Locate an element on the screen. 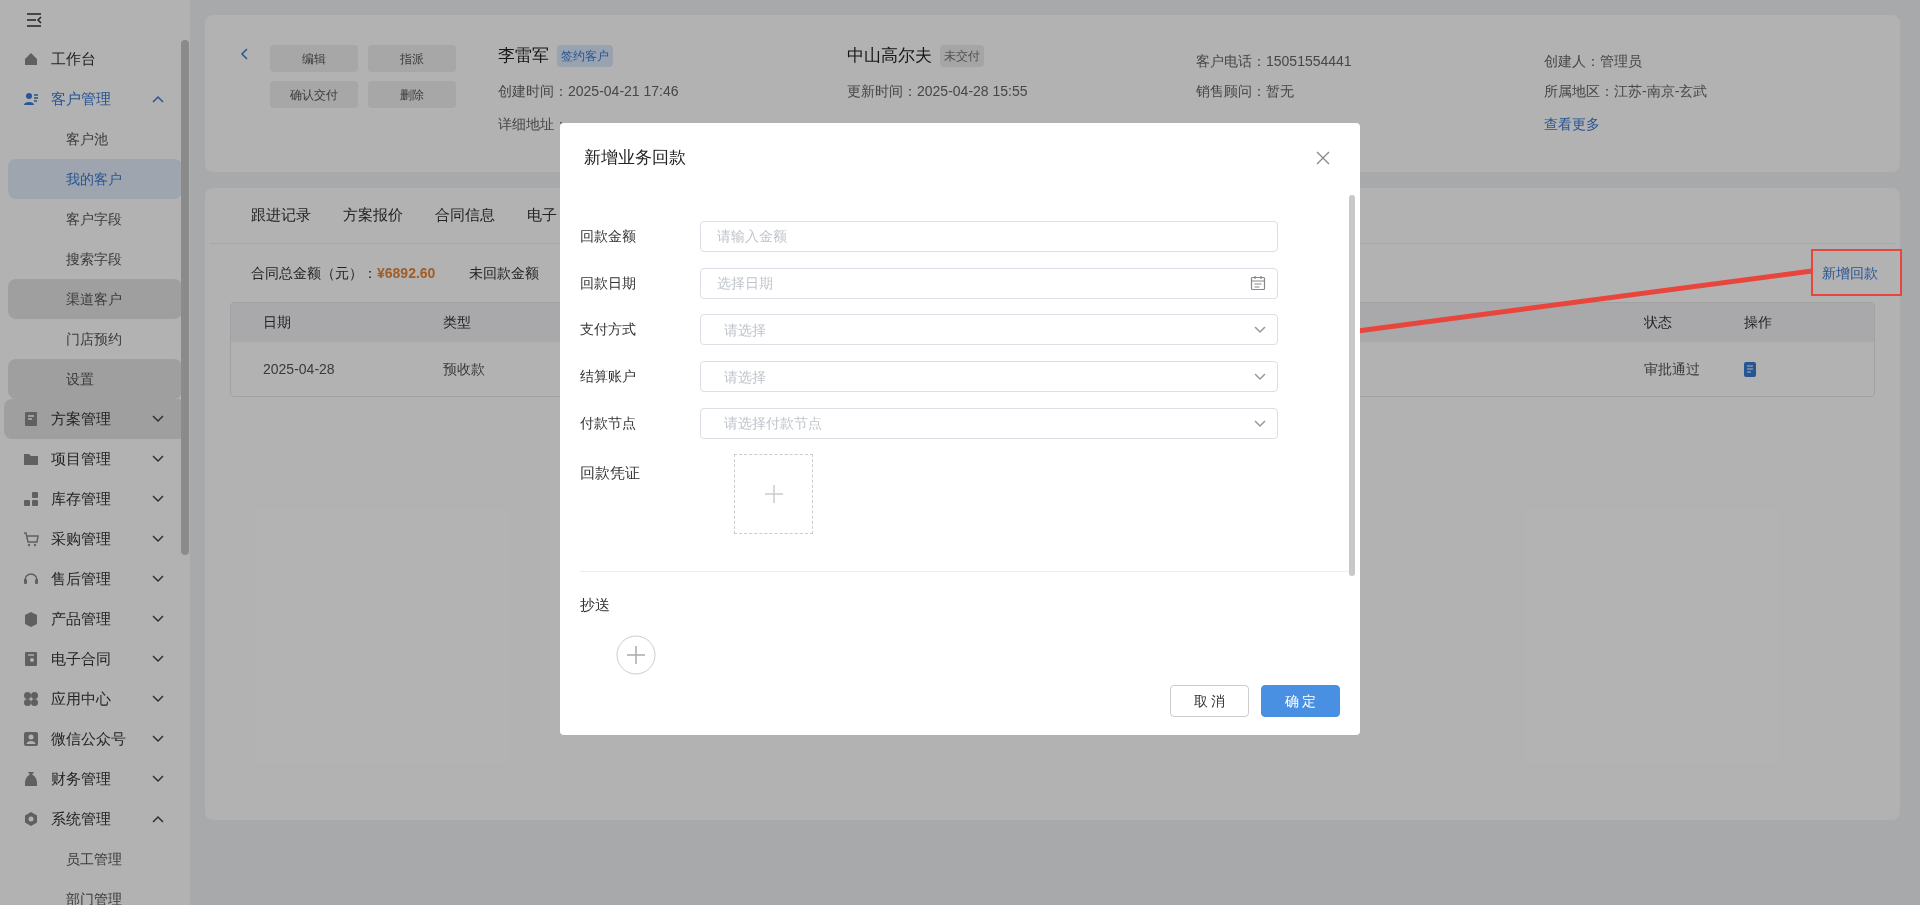 The width and height of the screenshot is (1920, 905). cart-icon is located at coordinates (31, 539).